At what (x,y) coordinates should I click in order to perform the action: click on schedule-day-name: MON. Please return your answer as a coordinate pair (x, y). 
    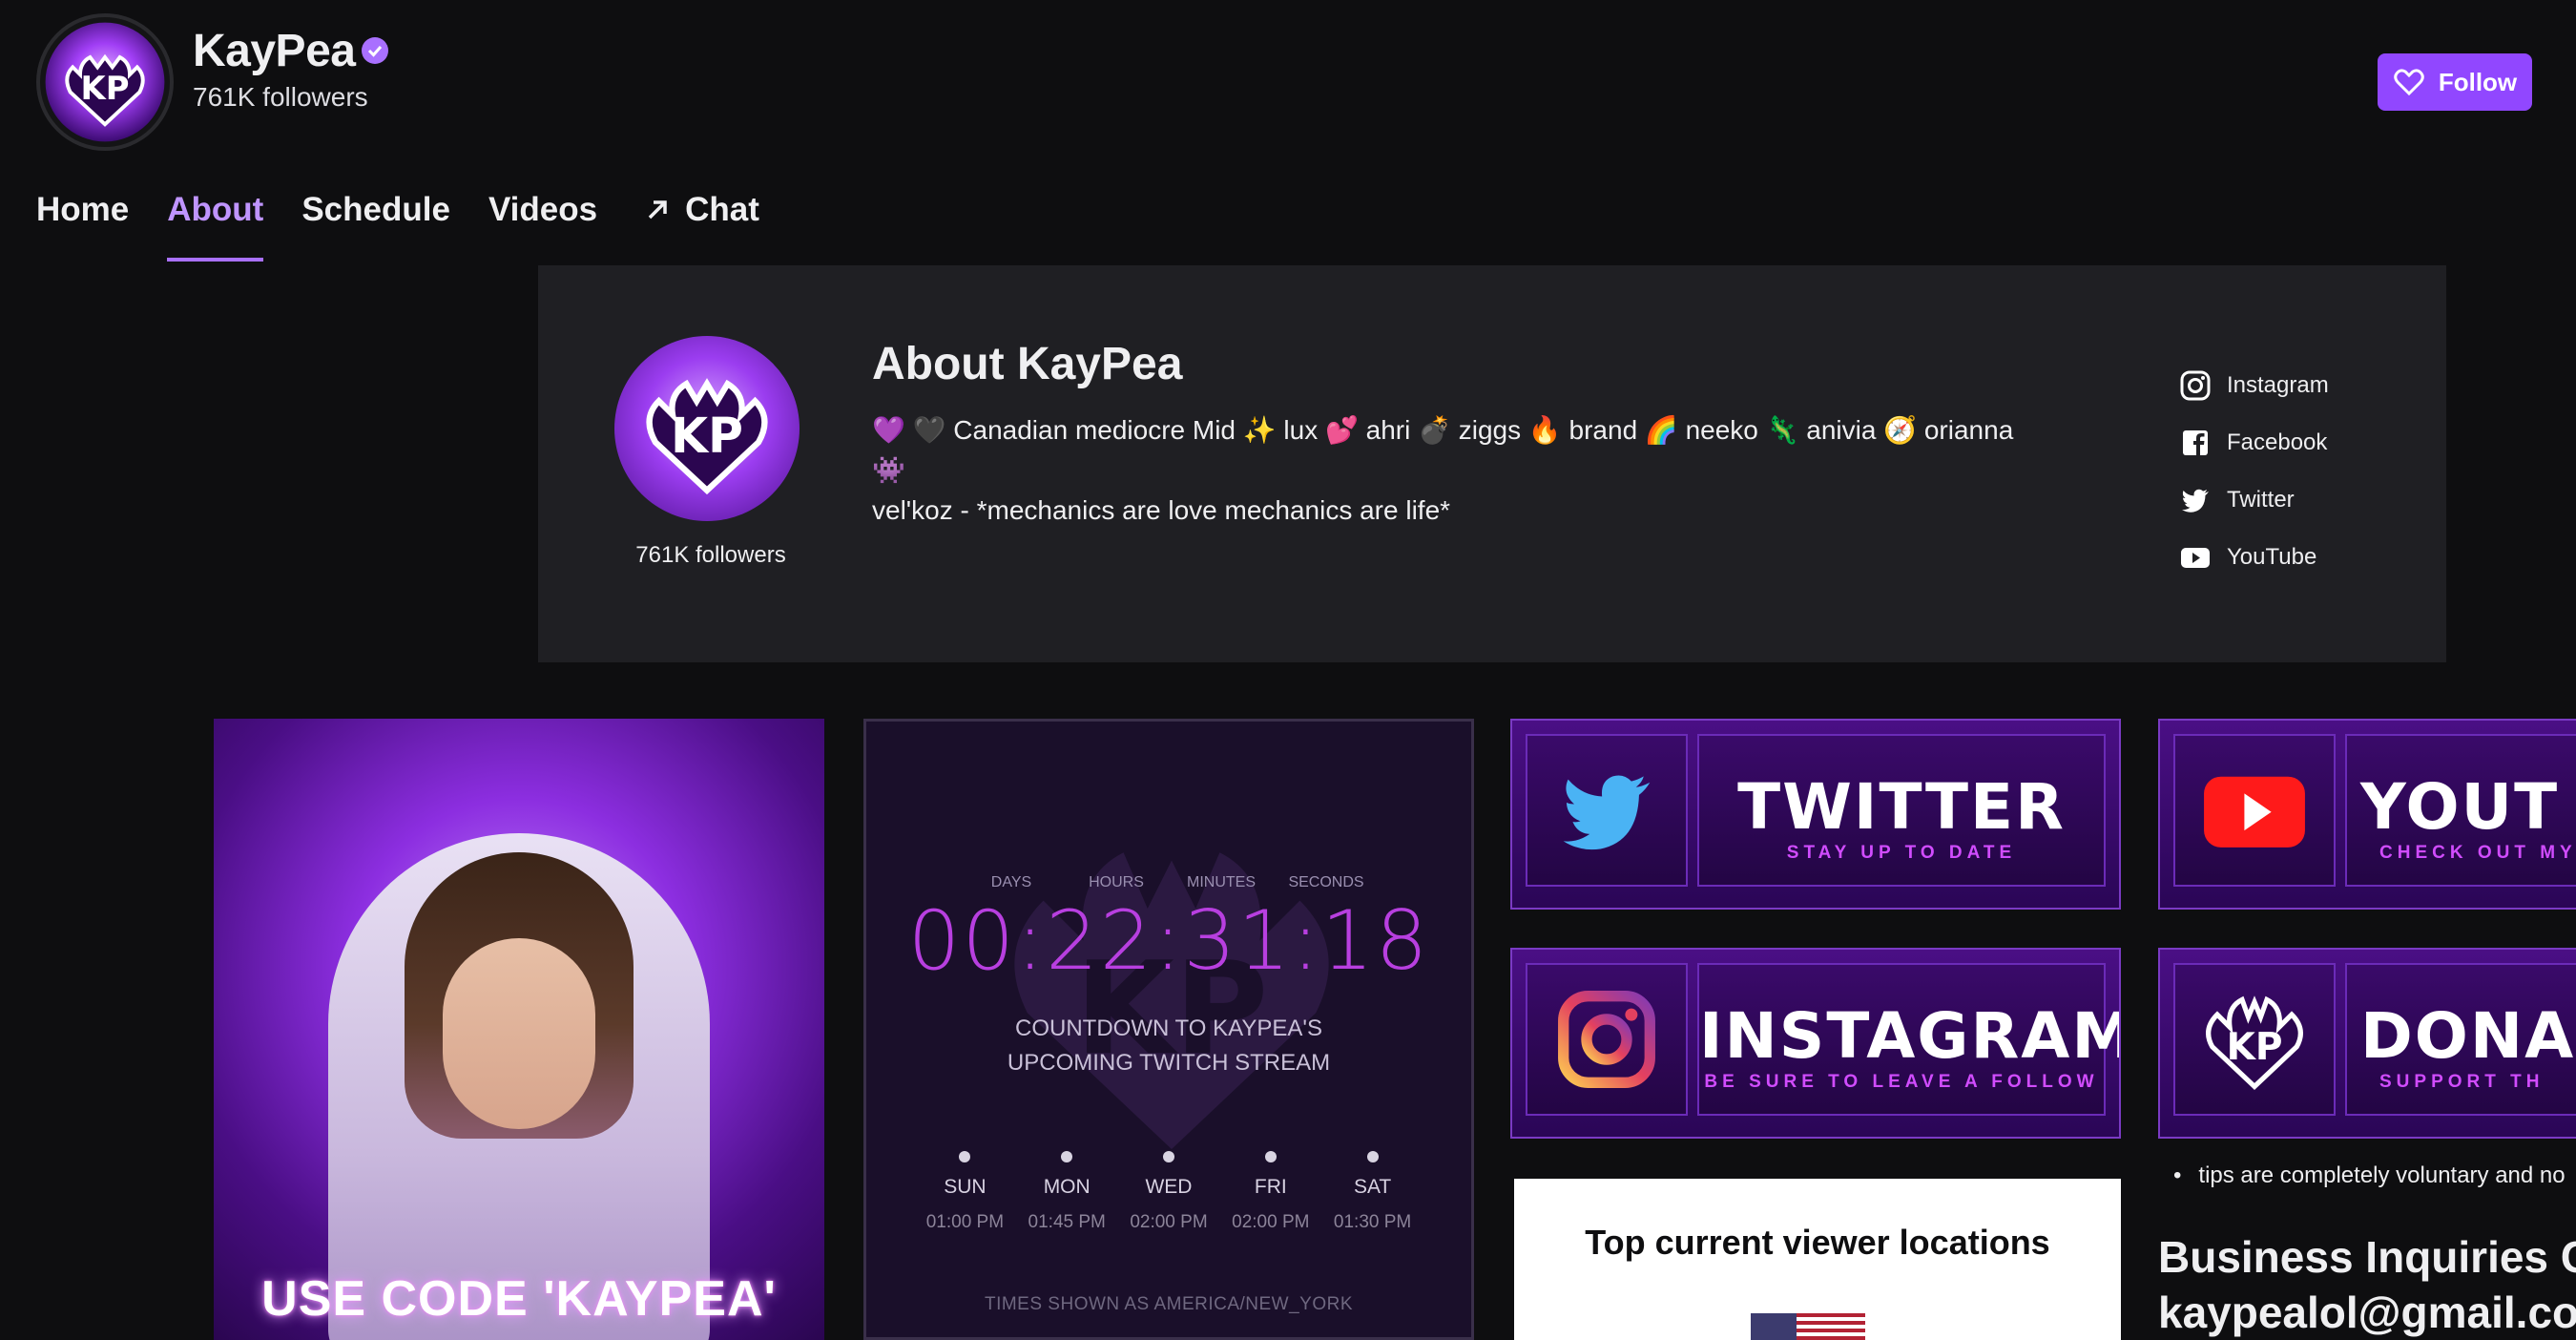
    Looking at the image, I should click on (1067, 1187).